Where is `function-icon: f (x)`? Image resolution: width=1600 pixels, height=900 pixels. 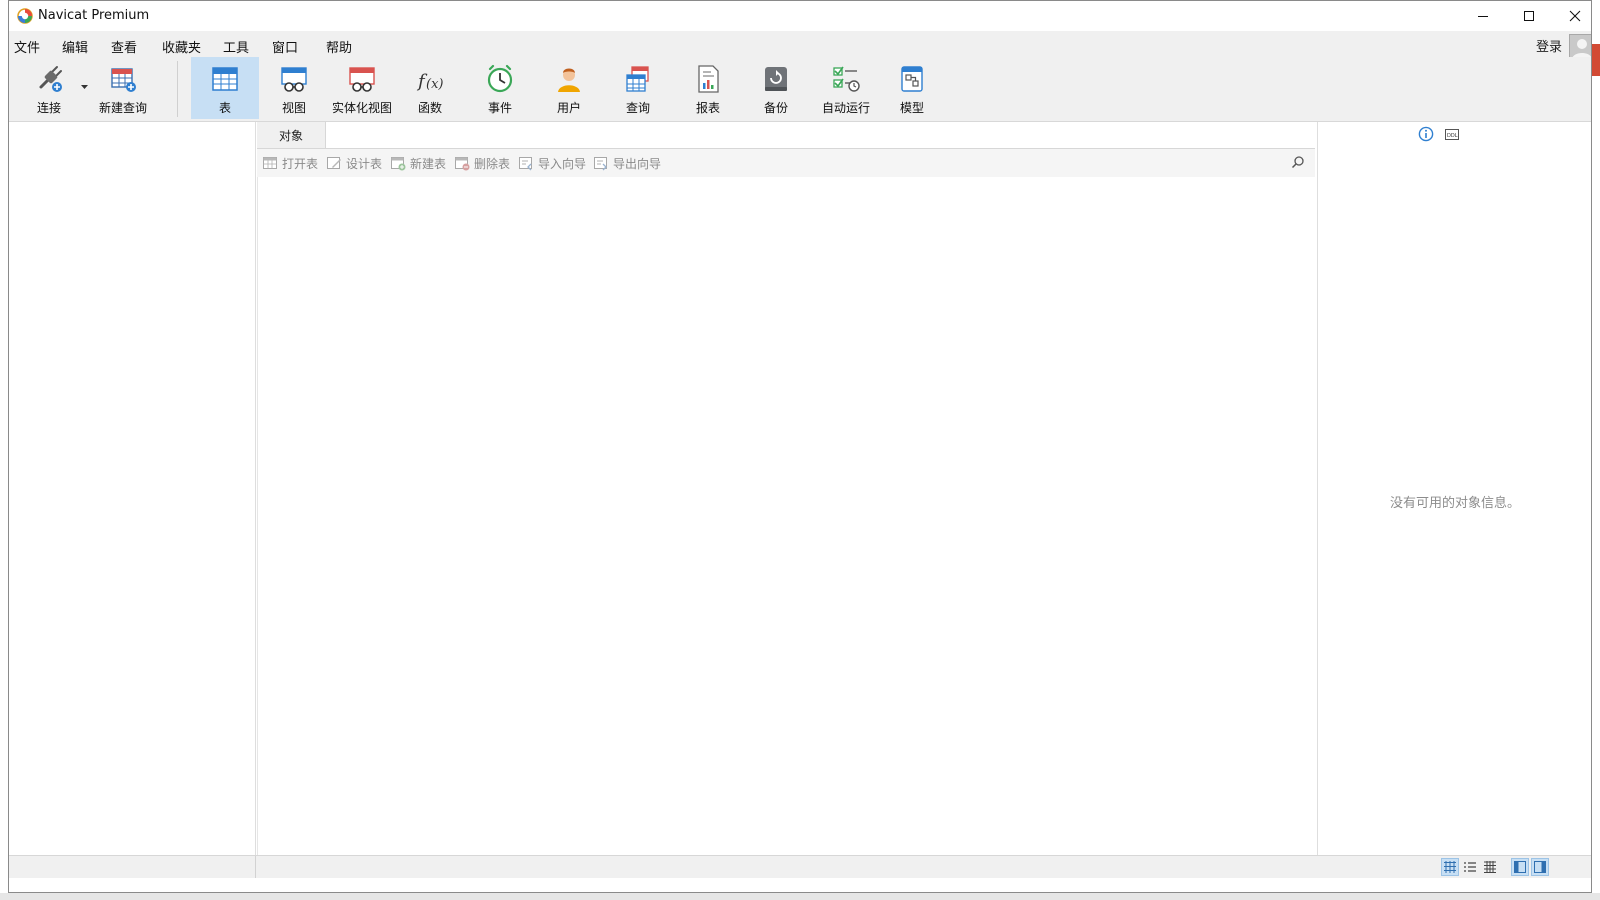 function-icon: f (x) is located at coordinates (429, 81).